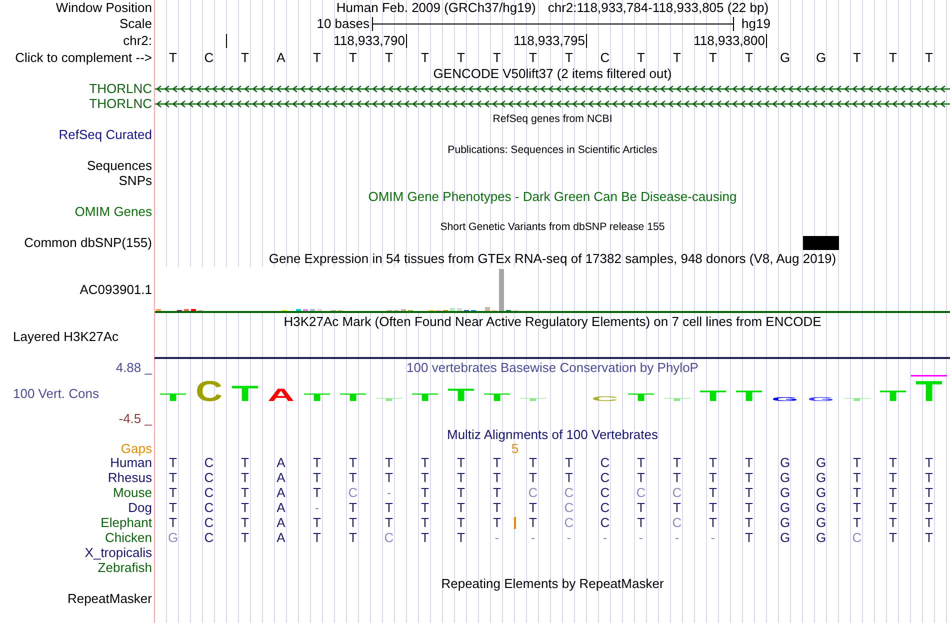 Image resolution: width=950 pixels, height=623 pixels. Describe the element at coordinates (135, 418) in the screenshot. I see `scale-min-label: -4.5 _` at that location.